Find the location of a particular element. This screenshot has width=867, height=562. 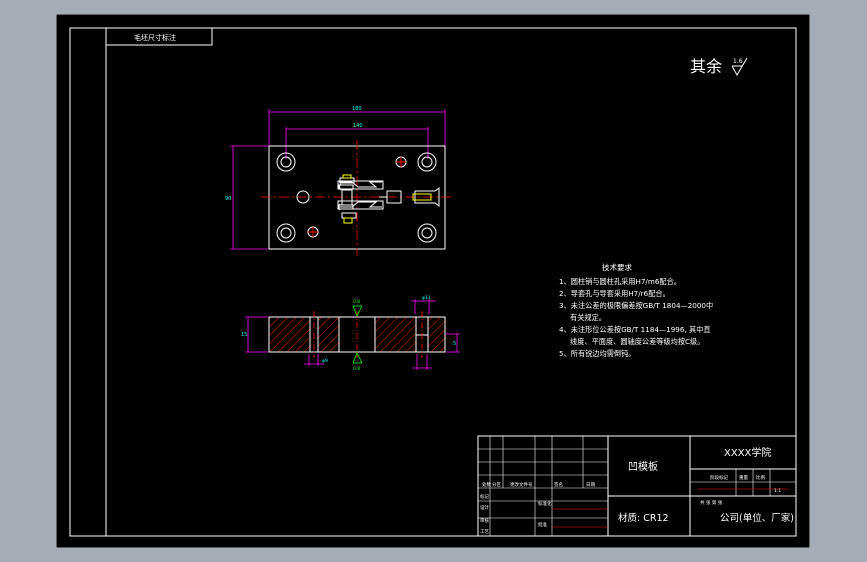

tb-row-label: 标记 is located at coordinates (484, 496).